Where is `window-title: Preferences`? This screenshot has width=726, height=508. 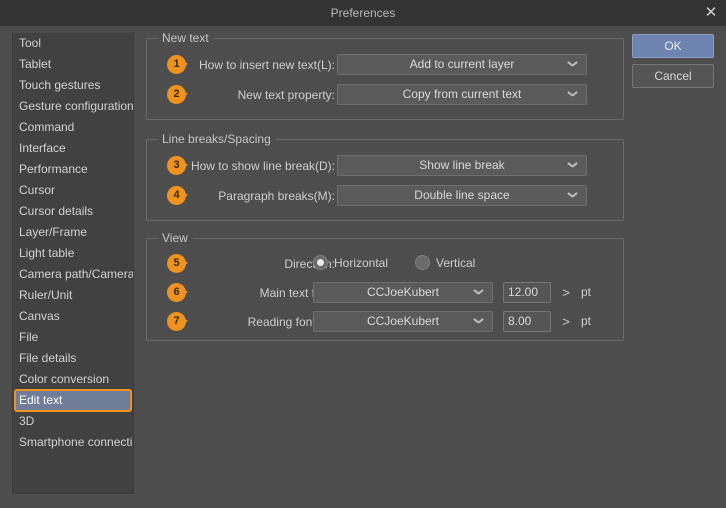 window-title: Preferences is located at coordinates (363, 13).